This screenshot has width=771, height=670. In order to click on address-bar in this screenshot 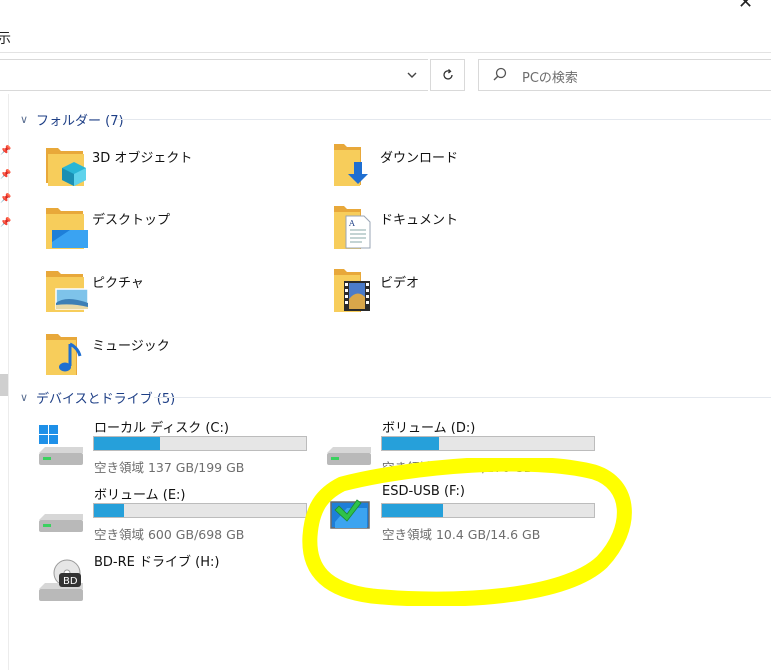, I will do `click(214, 75)`.